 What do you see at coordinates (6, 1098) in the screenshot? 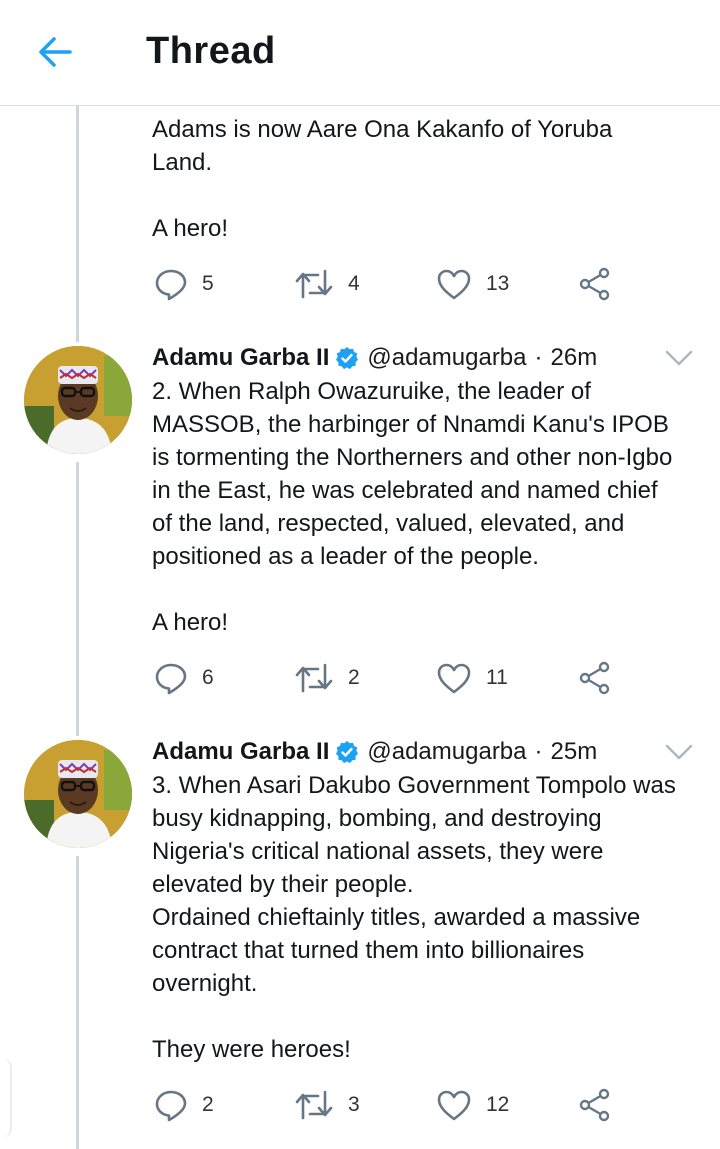
I see `screen-edge-artifact` at bounding box center [6, 1098].